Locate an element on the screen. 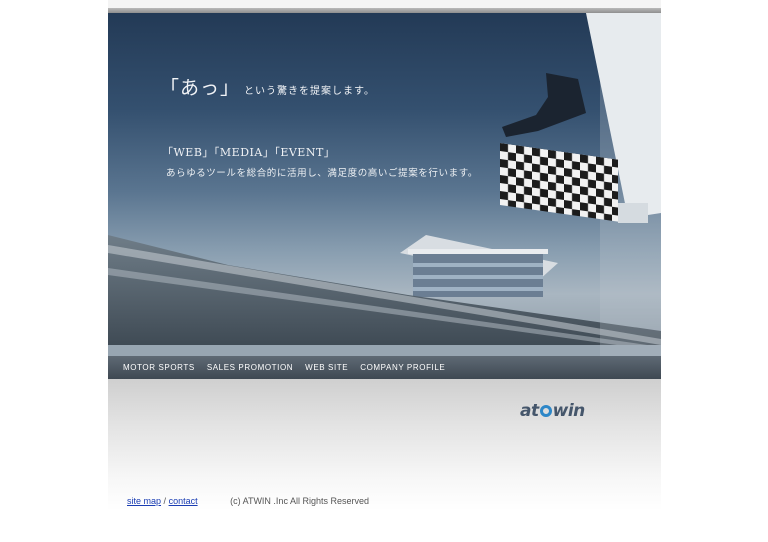  nav-web-site: WEB SITE is located at coordinates (326, 367).